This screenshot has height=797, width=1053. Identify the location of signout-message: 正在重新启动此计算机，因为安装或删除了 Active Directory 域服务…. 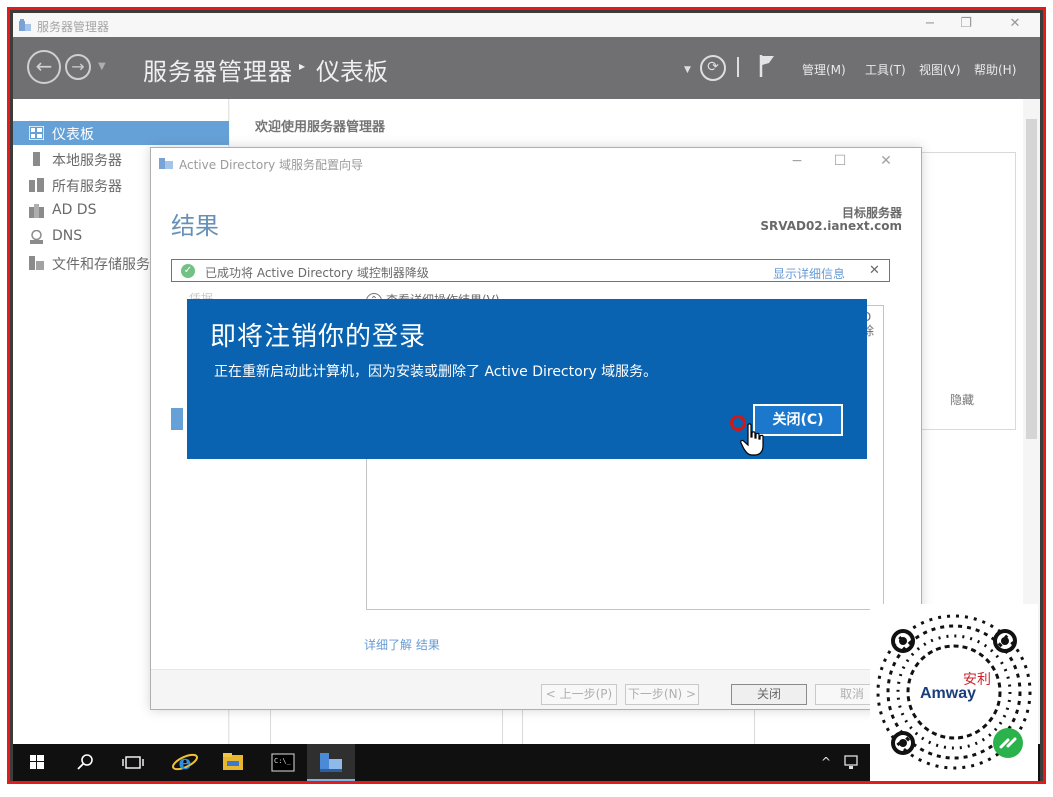
(436, 372).